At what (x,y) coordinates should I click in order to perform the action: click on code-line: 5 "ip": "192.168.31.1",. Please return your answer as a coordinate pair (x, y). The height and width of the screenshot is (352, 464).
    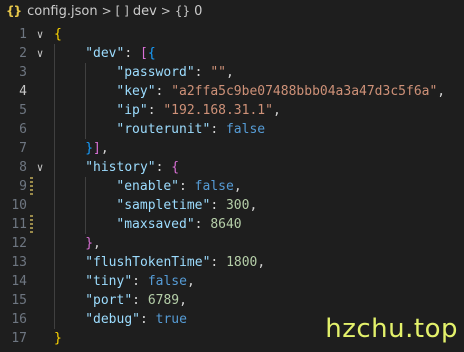
    Looking at the image, I should click on (232, 110).